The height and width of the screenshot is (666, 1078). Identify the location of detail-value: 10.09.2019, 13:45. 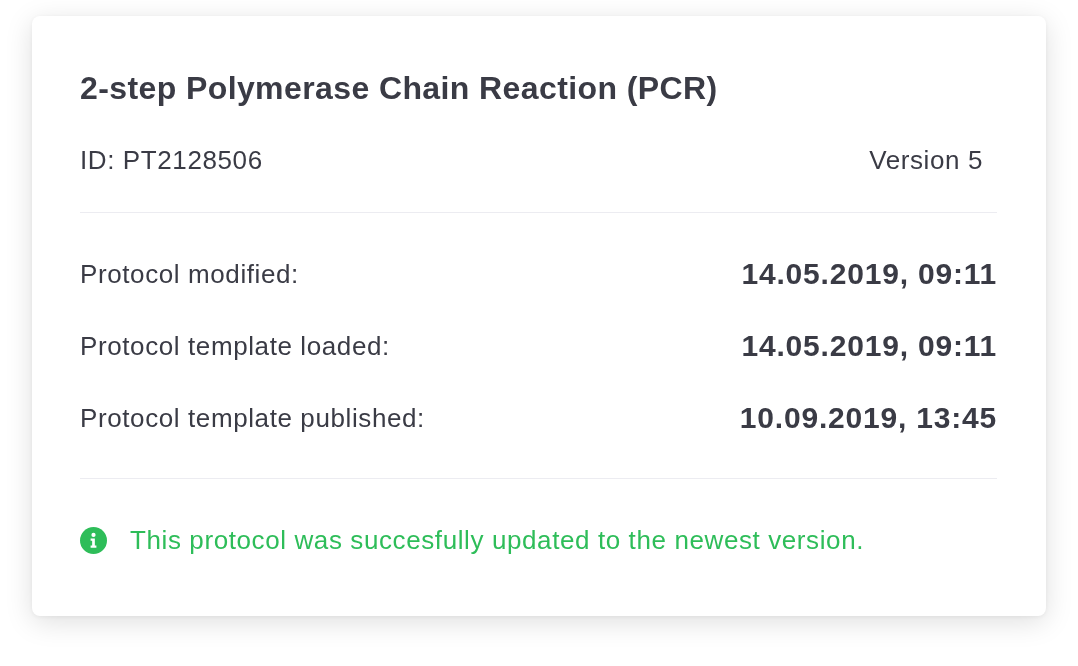
(868, 418).